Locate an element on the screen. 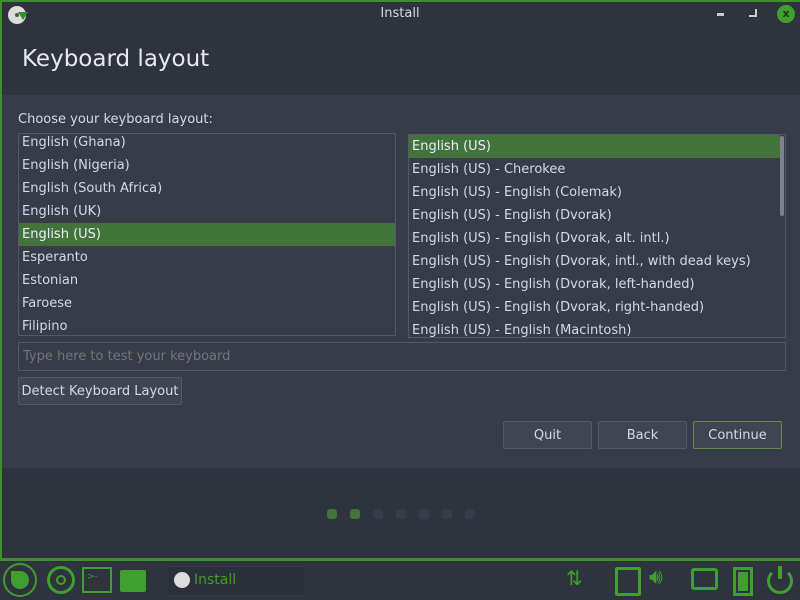 Image resolution: width=800 pixels, height=600 pixels. layout-item: Estonian is located at coordinates (207, 280).